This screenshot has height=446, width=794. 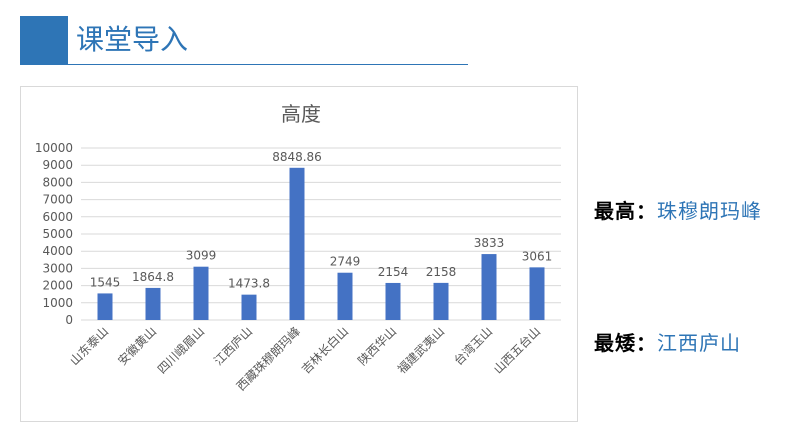 I want to click on lowest-colon: ：, so click(x=646, y=343).